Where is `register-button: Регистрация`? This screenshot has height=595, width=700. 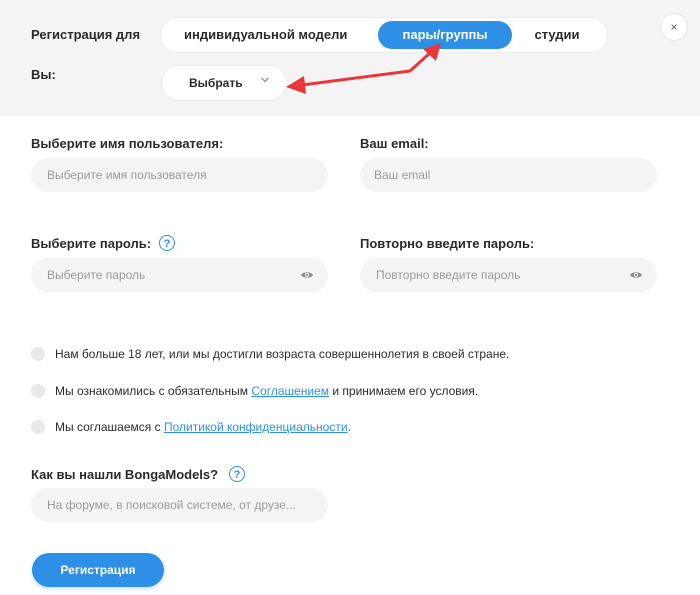 register-button: Регистрация is located at coordinates (98, 570).